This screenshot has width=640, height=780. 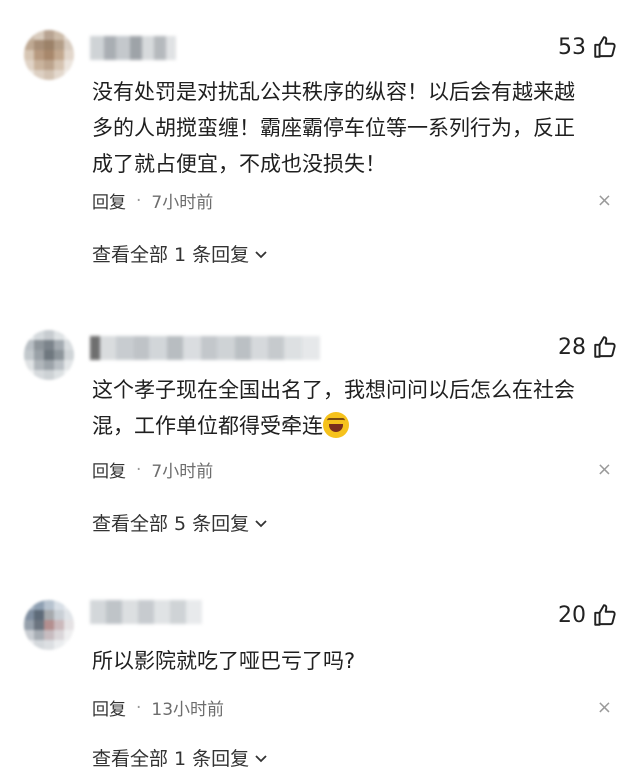 What do you see at coordinates (224, 661) in the screenshot?
I see `comment-text-line: 所以影院就吃了哑巴亏了吗?` at bounding box center [224, 661].